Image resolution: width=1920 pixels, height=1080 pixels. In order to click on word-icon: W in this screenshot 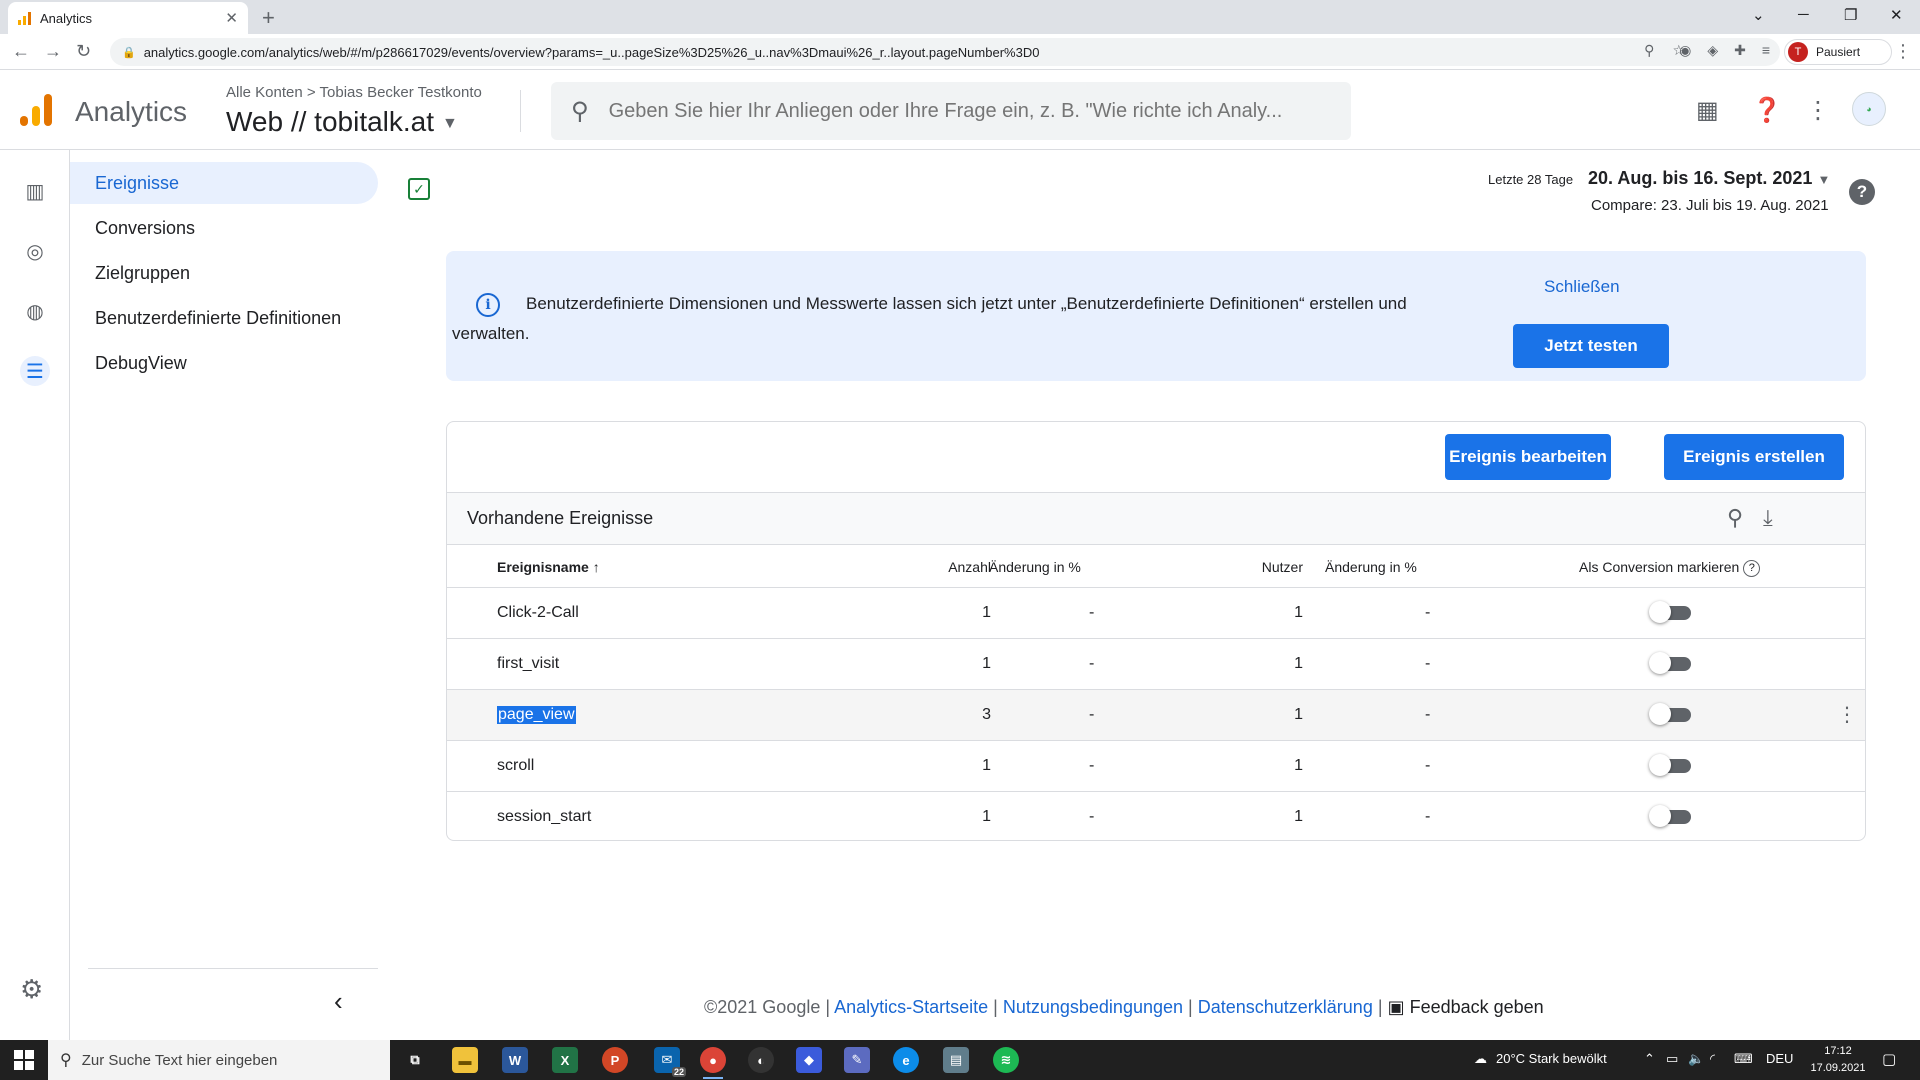, I will do `click(515, 1060)`.